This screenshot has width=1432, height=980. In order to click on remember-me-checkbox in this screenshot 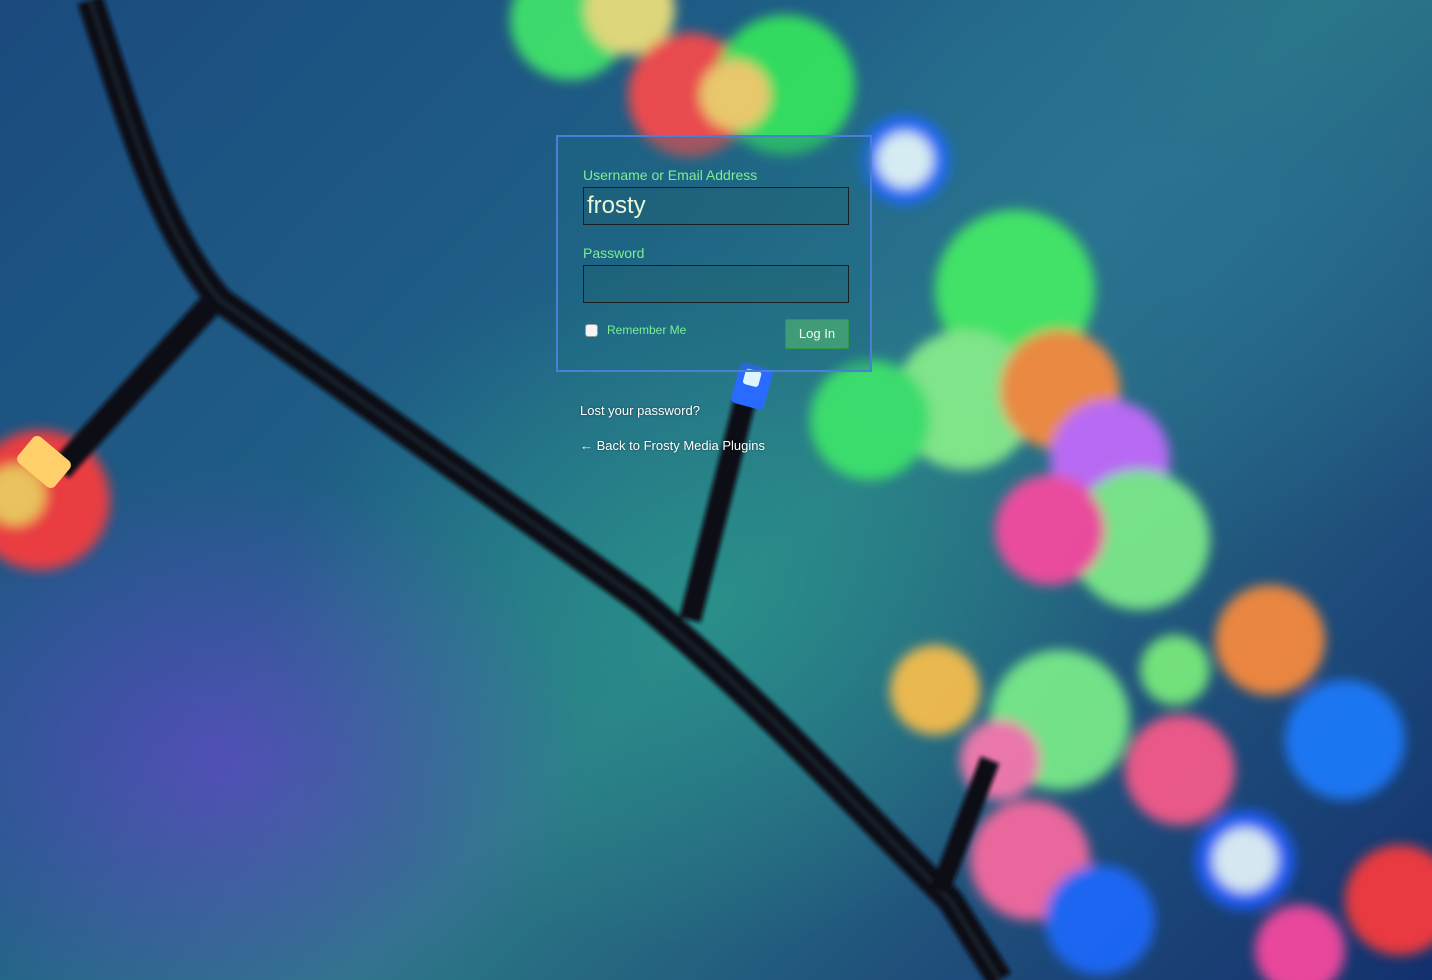, I will do `click(591, 330)`.